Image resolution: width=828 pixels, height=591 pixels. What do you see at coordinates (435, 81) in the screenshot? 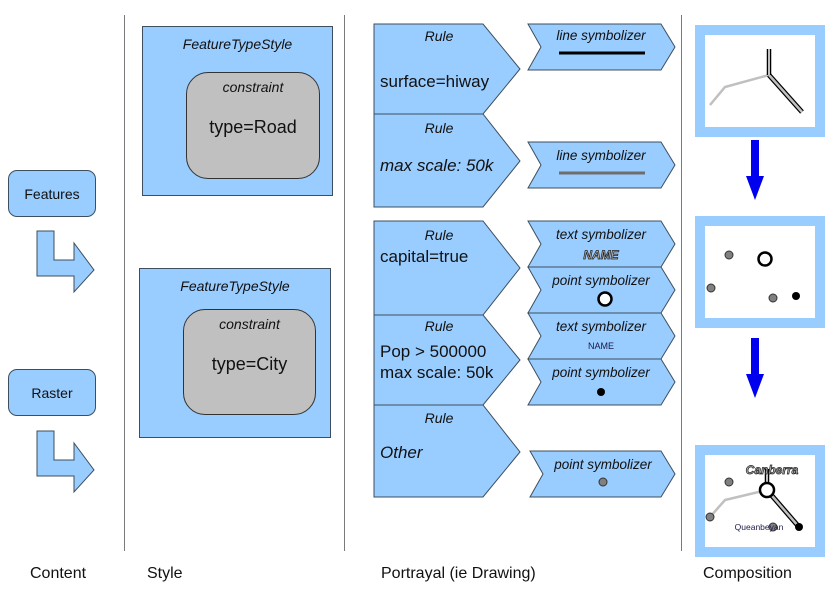
I see `rule-condition: surface=hiway` at bounding box center [435, 81].